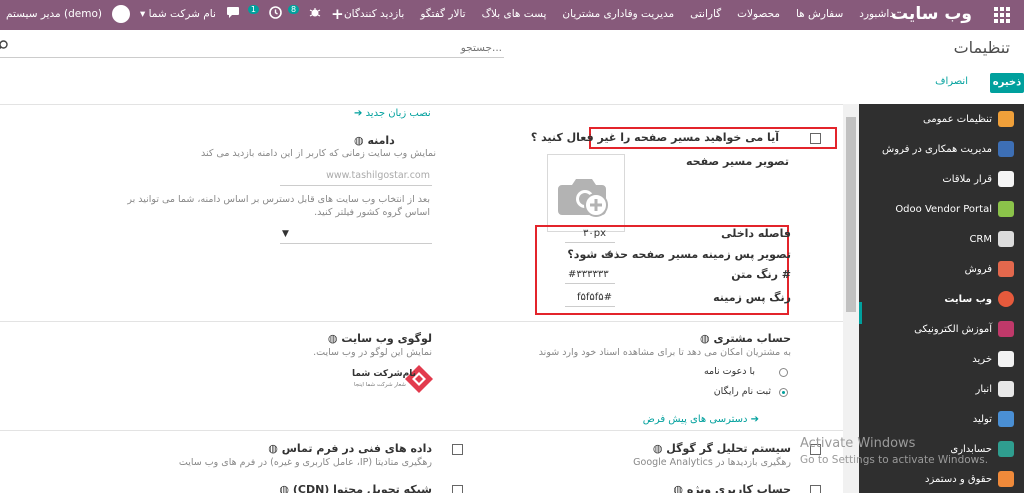 This screenshot has height=493, width=1024. What do you see at coordinates (293, 9) in the screenshot?
I see `activity-badge: 8` at bounding box center [293, 9].